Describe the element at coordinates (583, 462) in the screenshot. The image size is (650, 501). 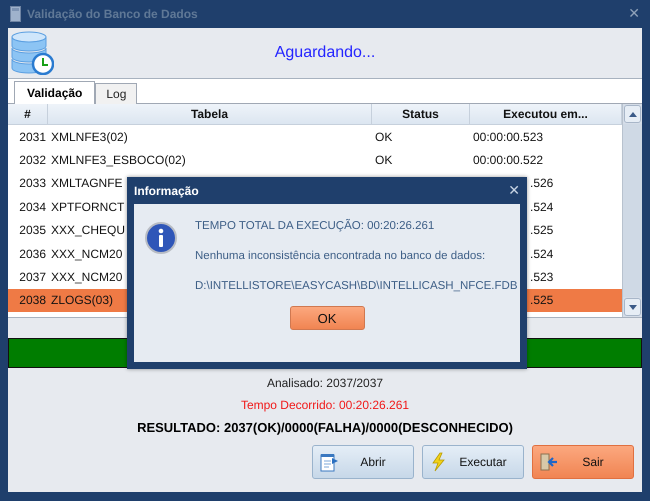
I see `exit-button: Sair` at that location.